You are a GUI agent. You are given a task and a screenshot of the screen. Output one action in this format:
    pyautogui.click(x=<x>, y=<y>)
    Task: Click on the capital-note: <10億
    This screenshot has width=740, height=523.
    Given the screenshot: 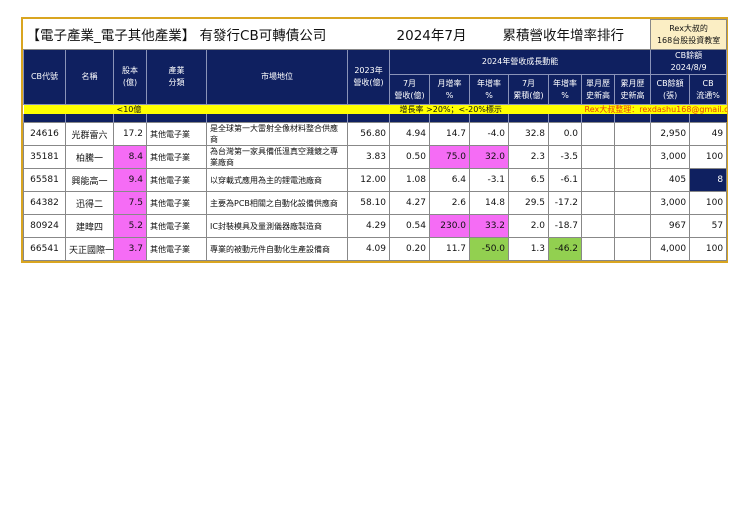 What is the action you would take?
    pyautogui.click(x=251, y=109)
    